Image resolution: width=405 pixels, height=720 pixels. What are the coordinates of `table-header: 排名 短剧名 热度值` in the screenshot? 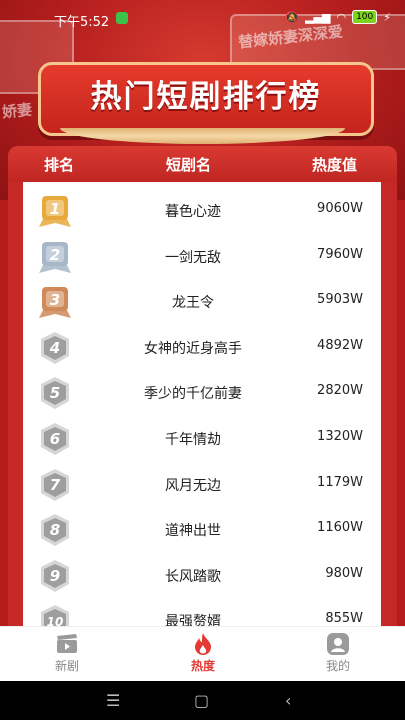 It's located at (202, 164).